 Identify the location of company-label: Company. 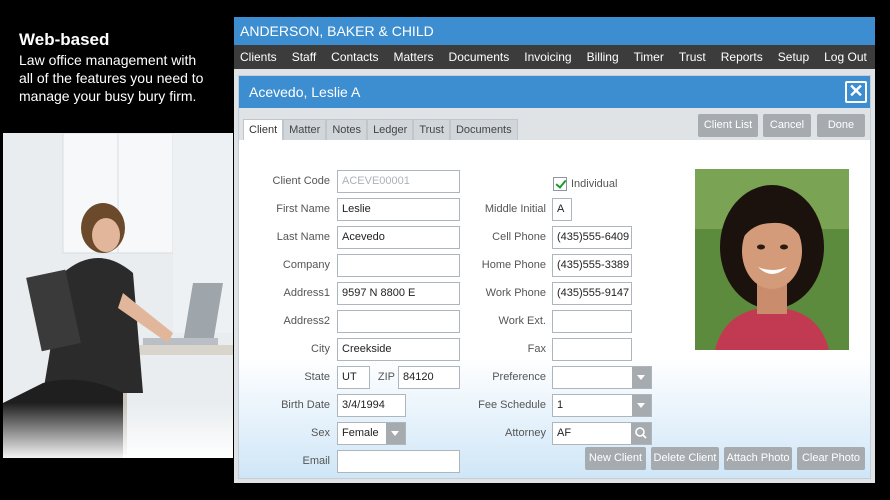
(306, 265).